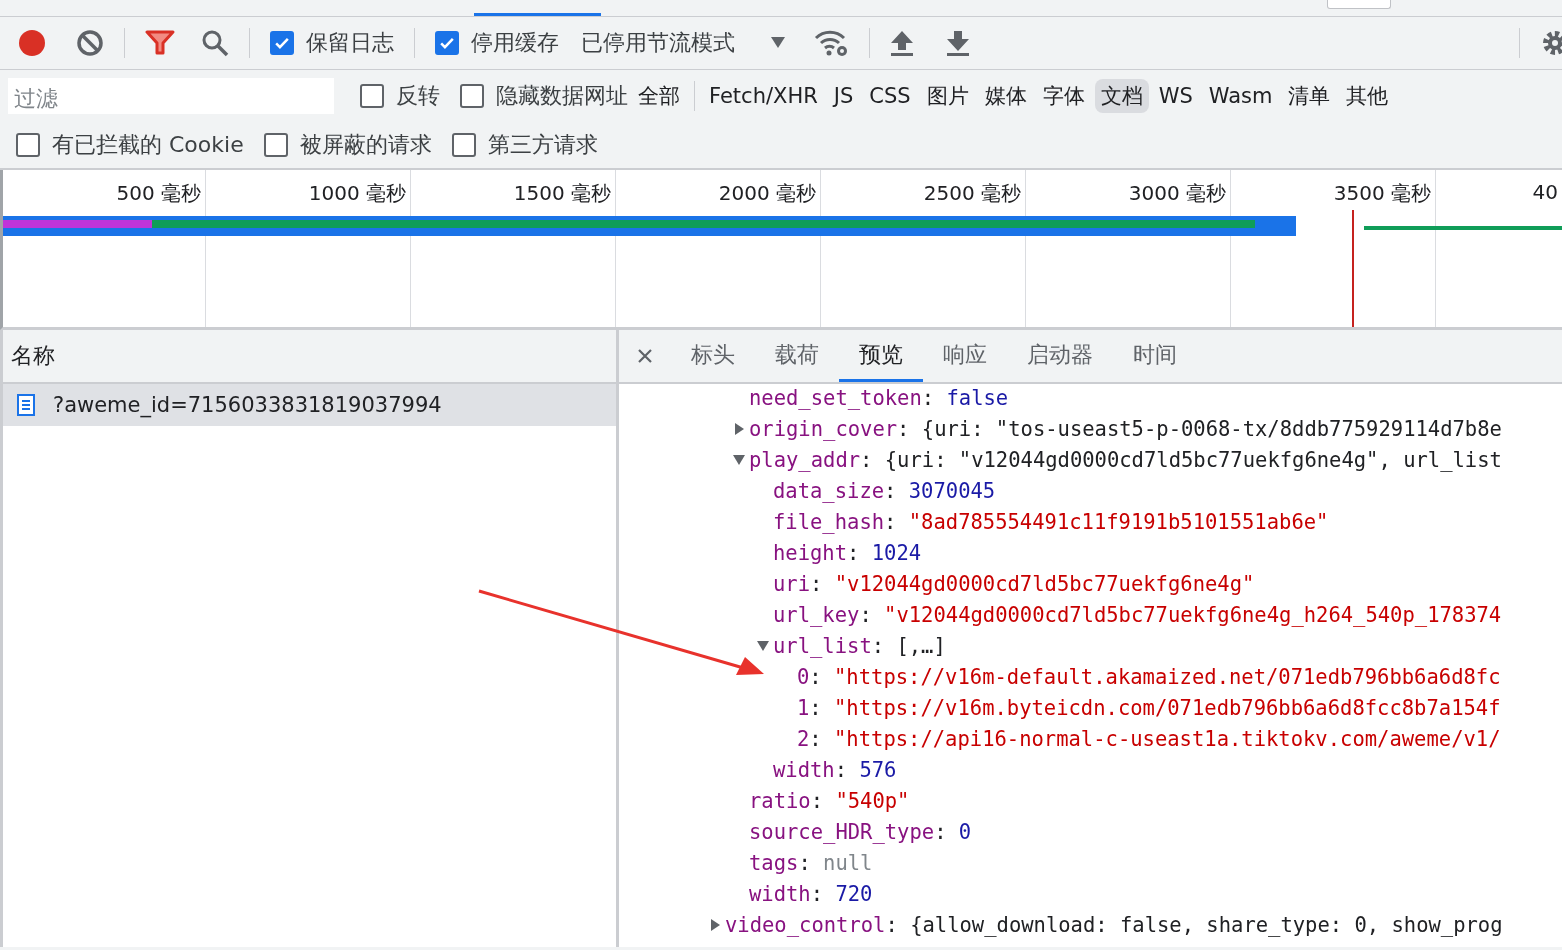  I want to click on checkbox-label: 隐藏数据网址, so click(562, 96).